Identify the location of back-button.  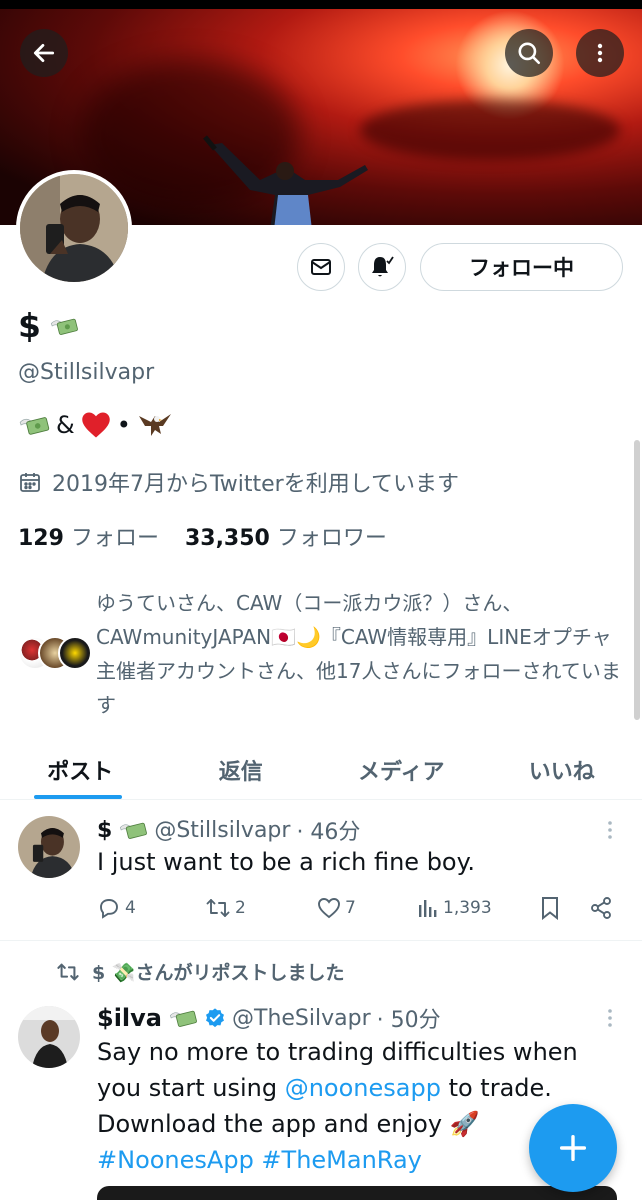
(44, 53).